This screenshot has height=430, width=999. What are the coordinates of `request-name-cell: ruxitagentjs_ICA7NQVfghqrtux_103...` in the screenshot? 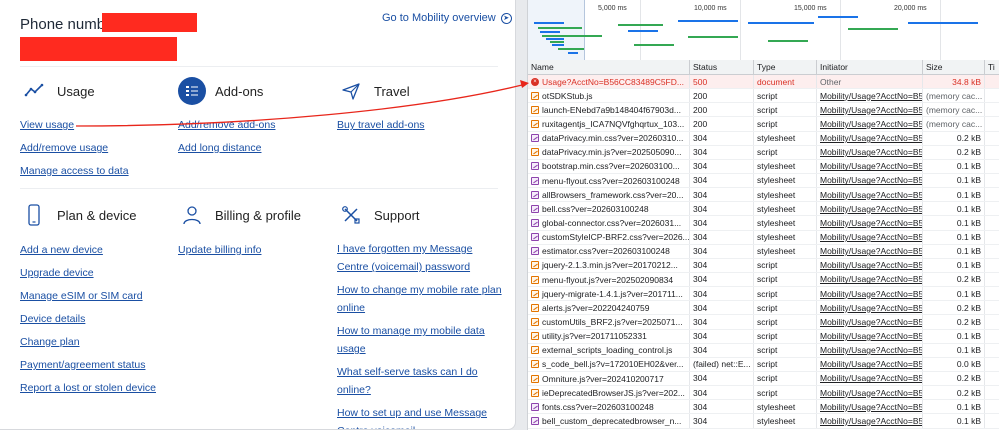 It's located at (609, 124).